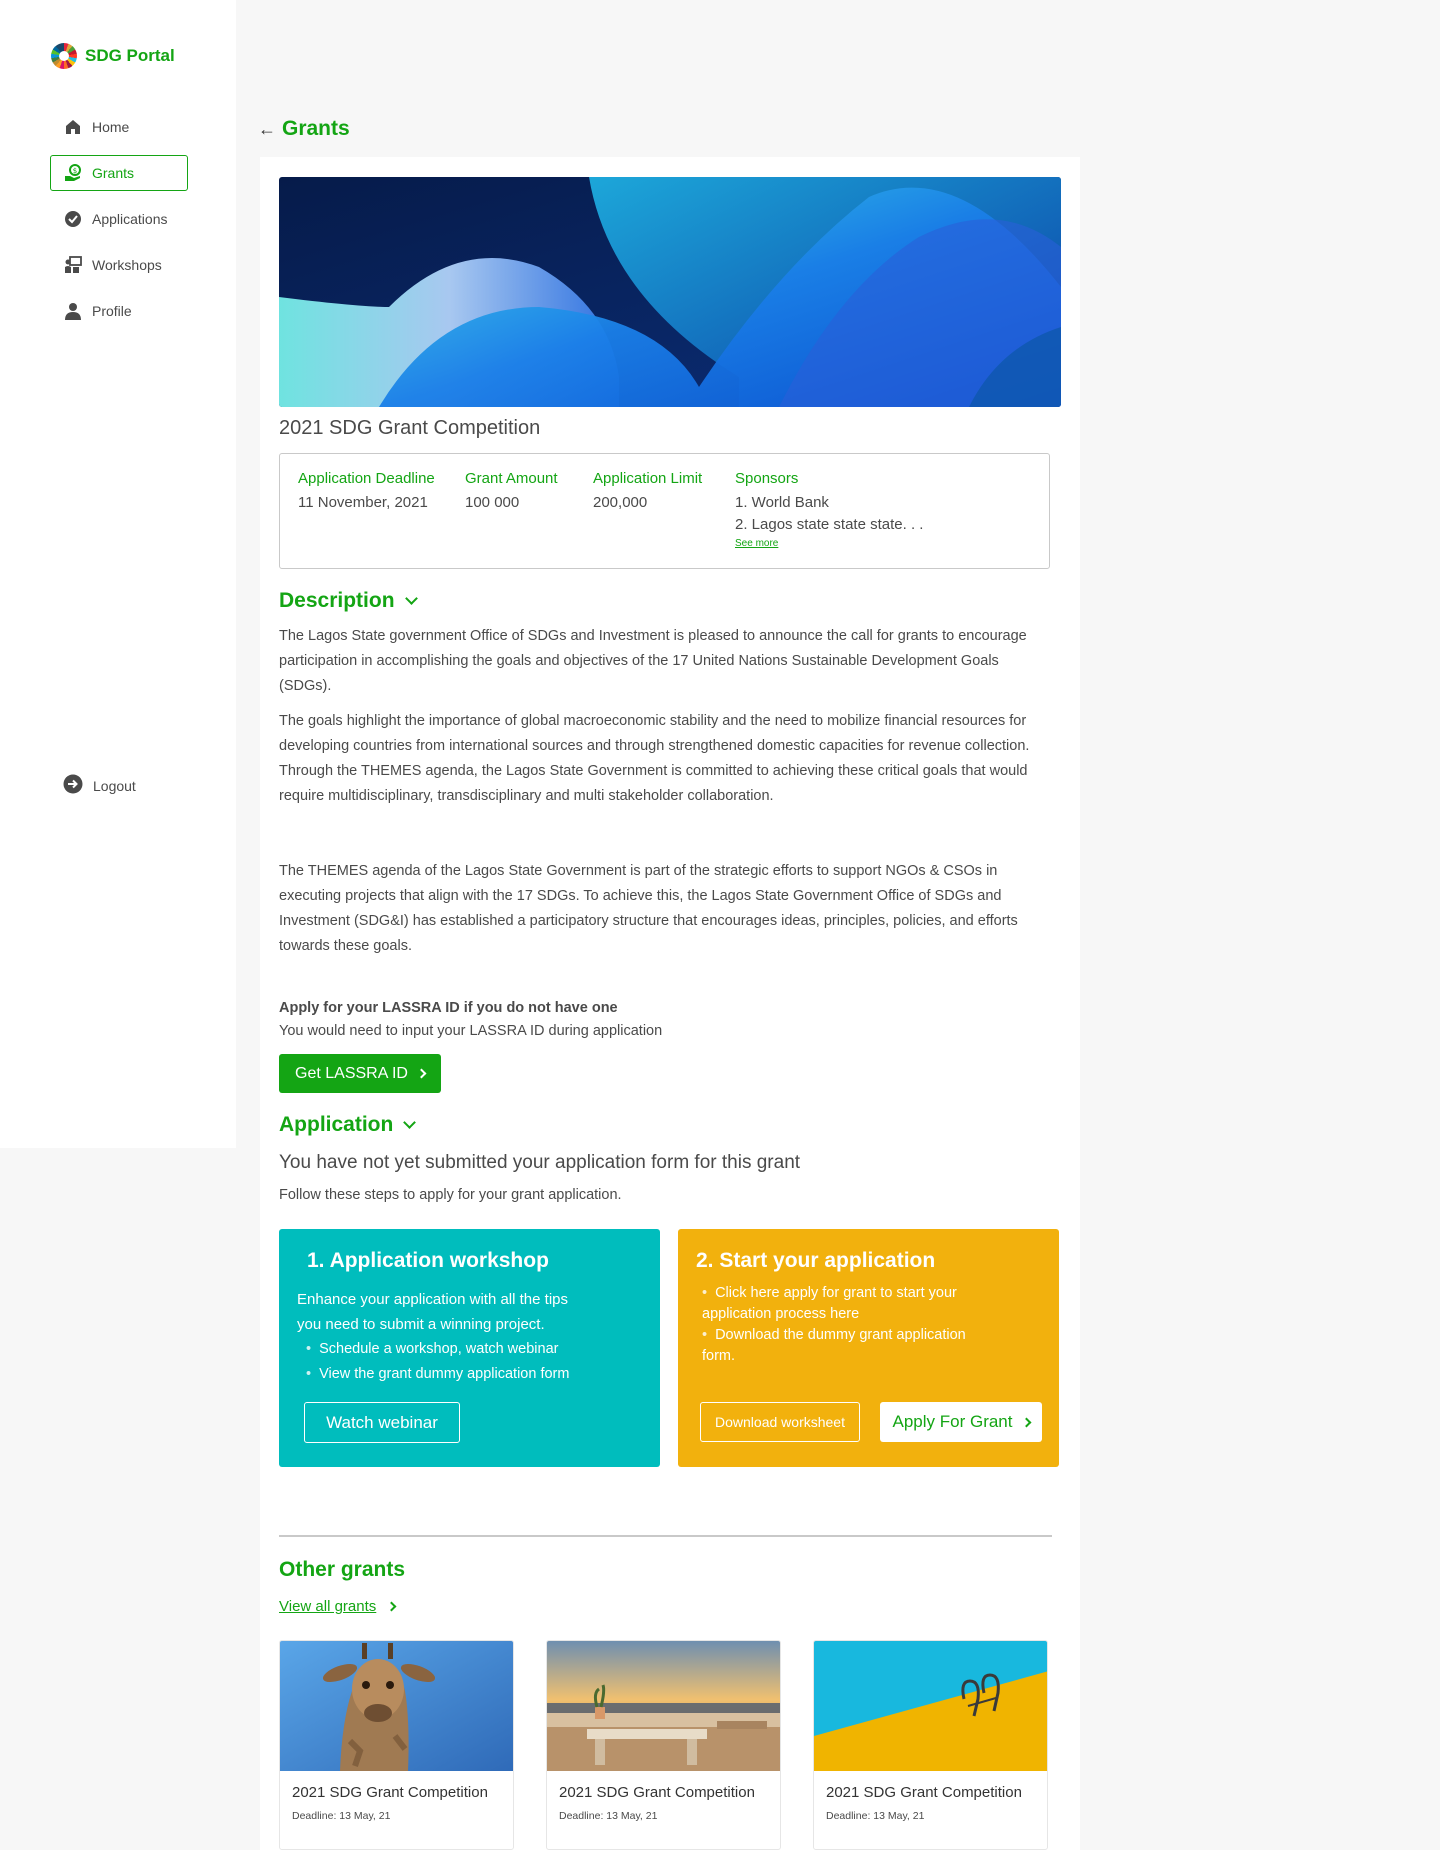 Image resolution: width=1440 pixels, height=1850 pixels. I want to click on watch-webinar-button: Watch webinar, so click(382, 1422).